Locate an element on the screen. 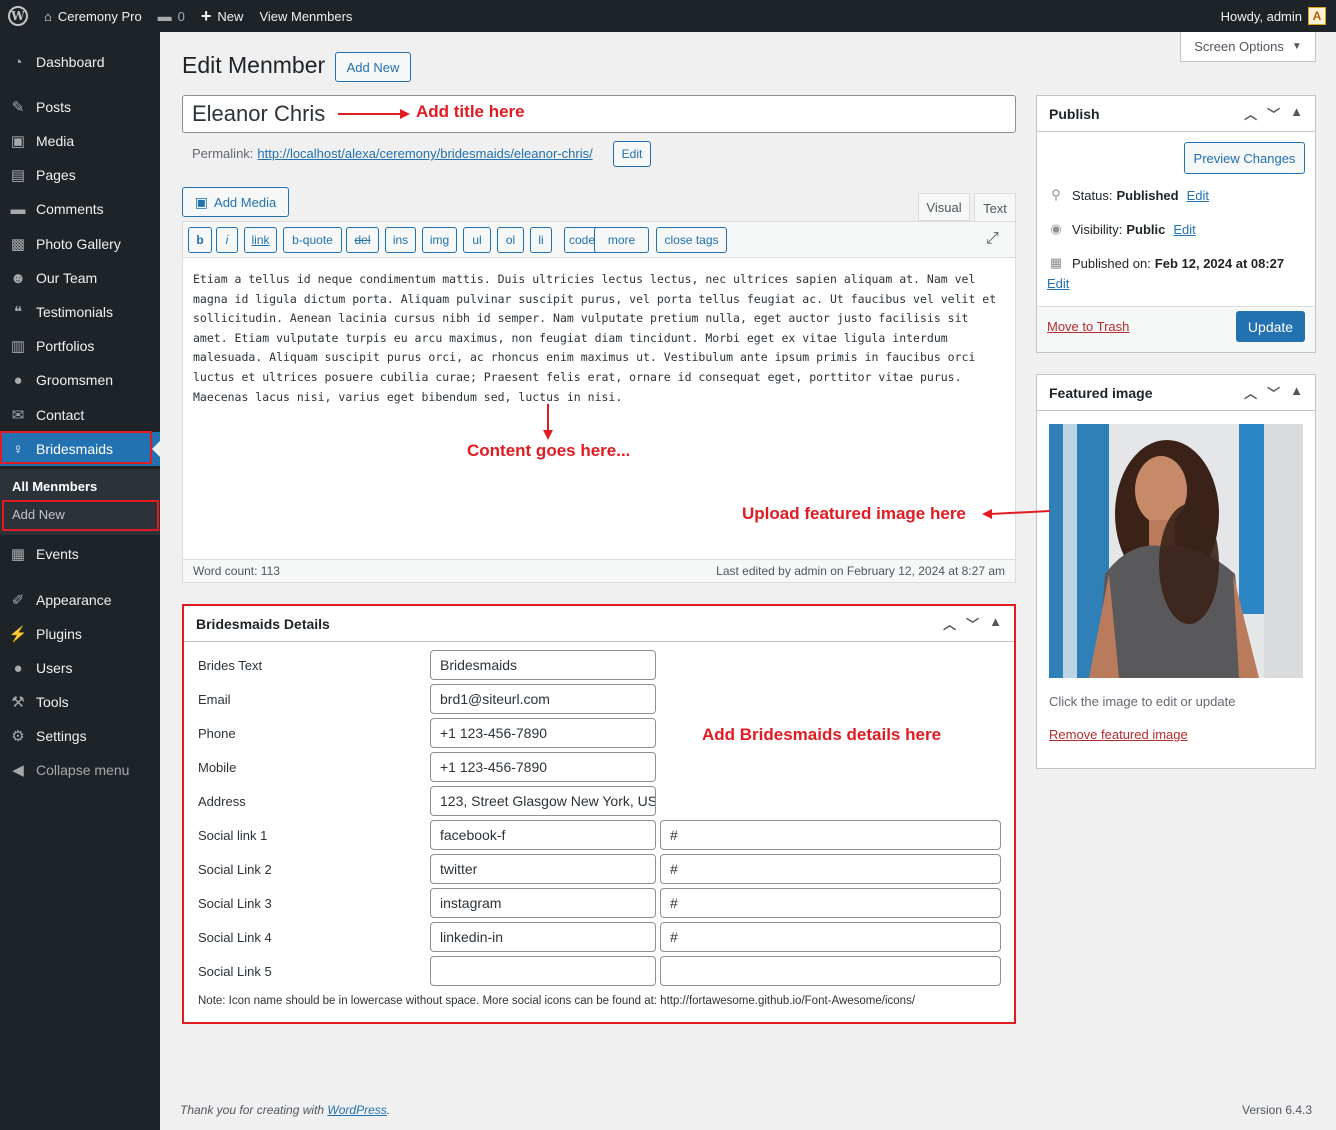 The width and height of the screenshot is (1336, 1130). sidebar-item-label: Pages is located at coordinates (56, 175).